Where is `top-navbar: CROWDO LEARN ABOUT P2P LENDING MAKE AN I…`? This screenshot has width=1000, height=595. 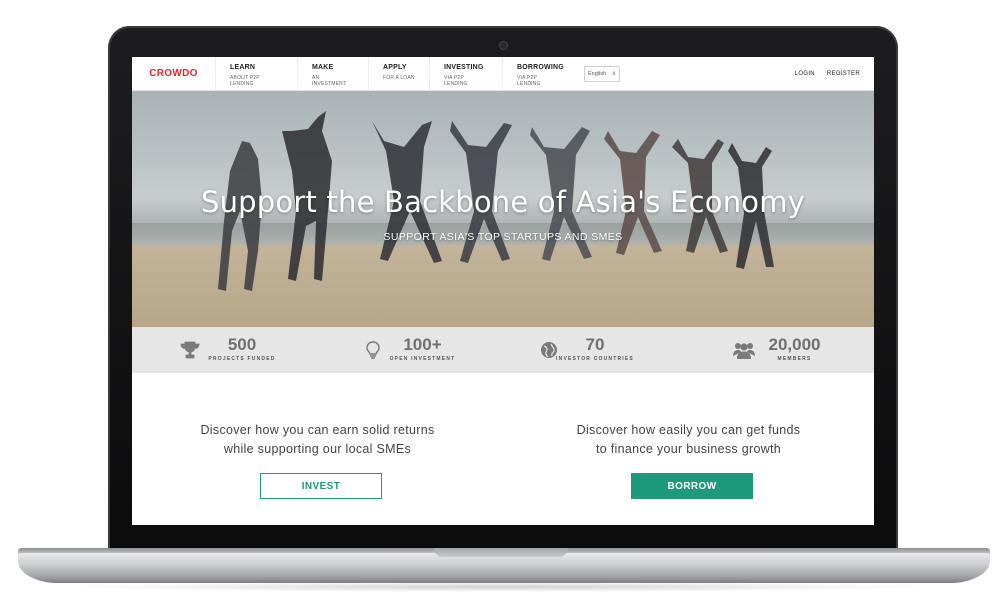 top-navbar: CROWDO LEARN ABOUT P2P LENDING MAKE AN I… is located at coordinates (503, 74).